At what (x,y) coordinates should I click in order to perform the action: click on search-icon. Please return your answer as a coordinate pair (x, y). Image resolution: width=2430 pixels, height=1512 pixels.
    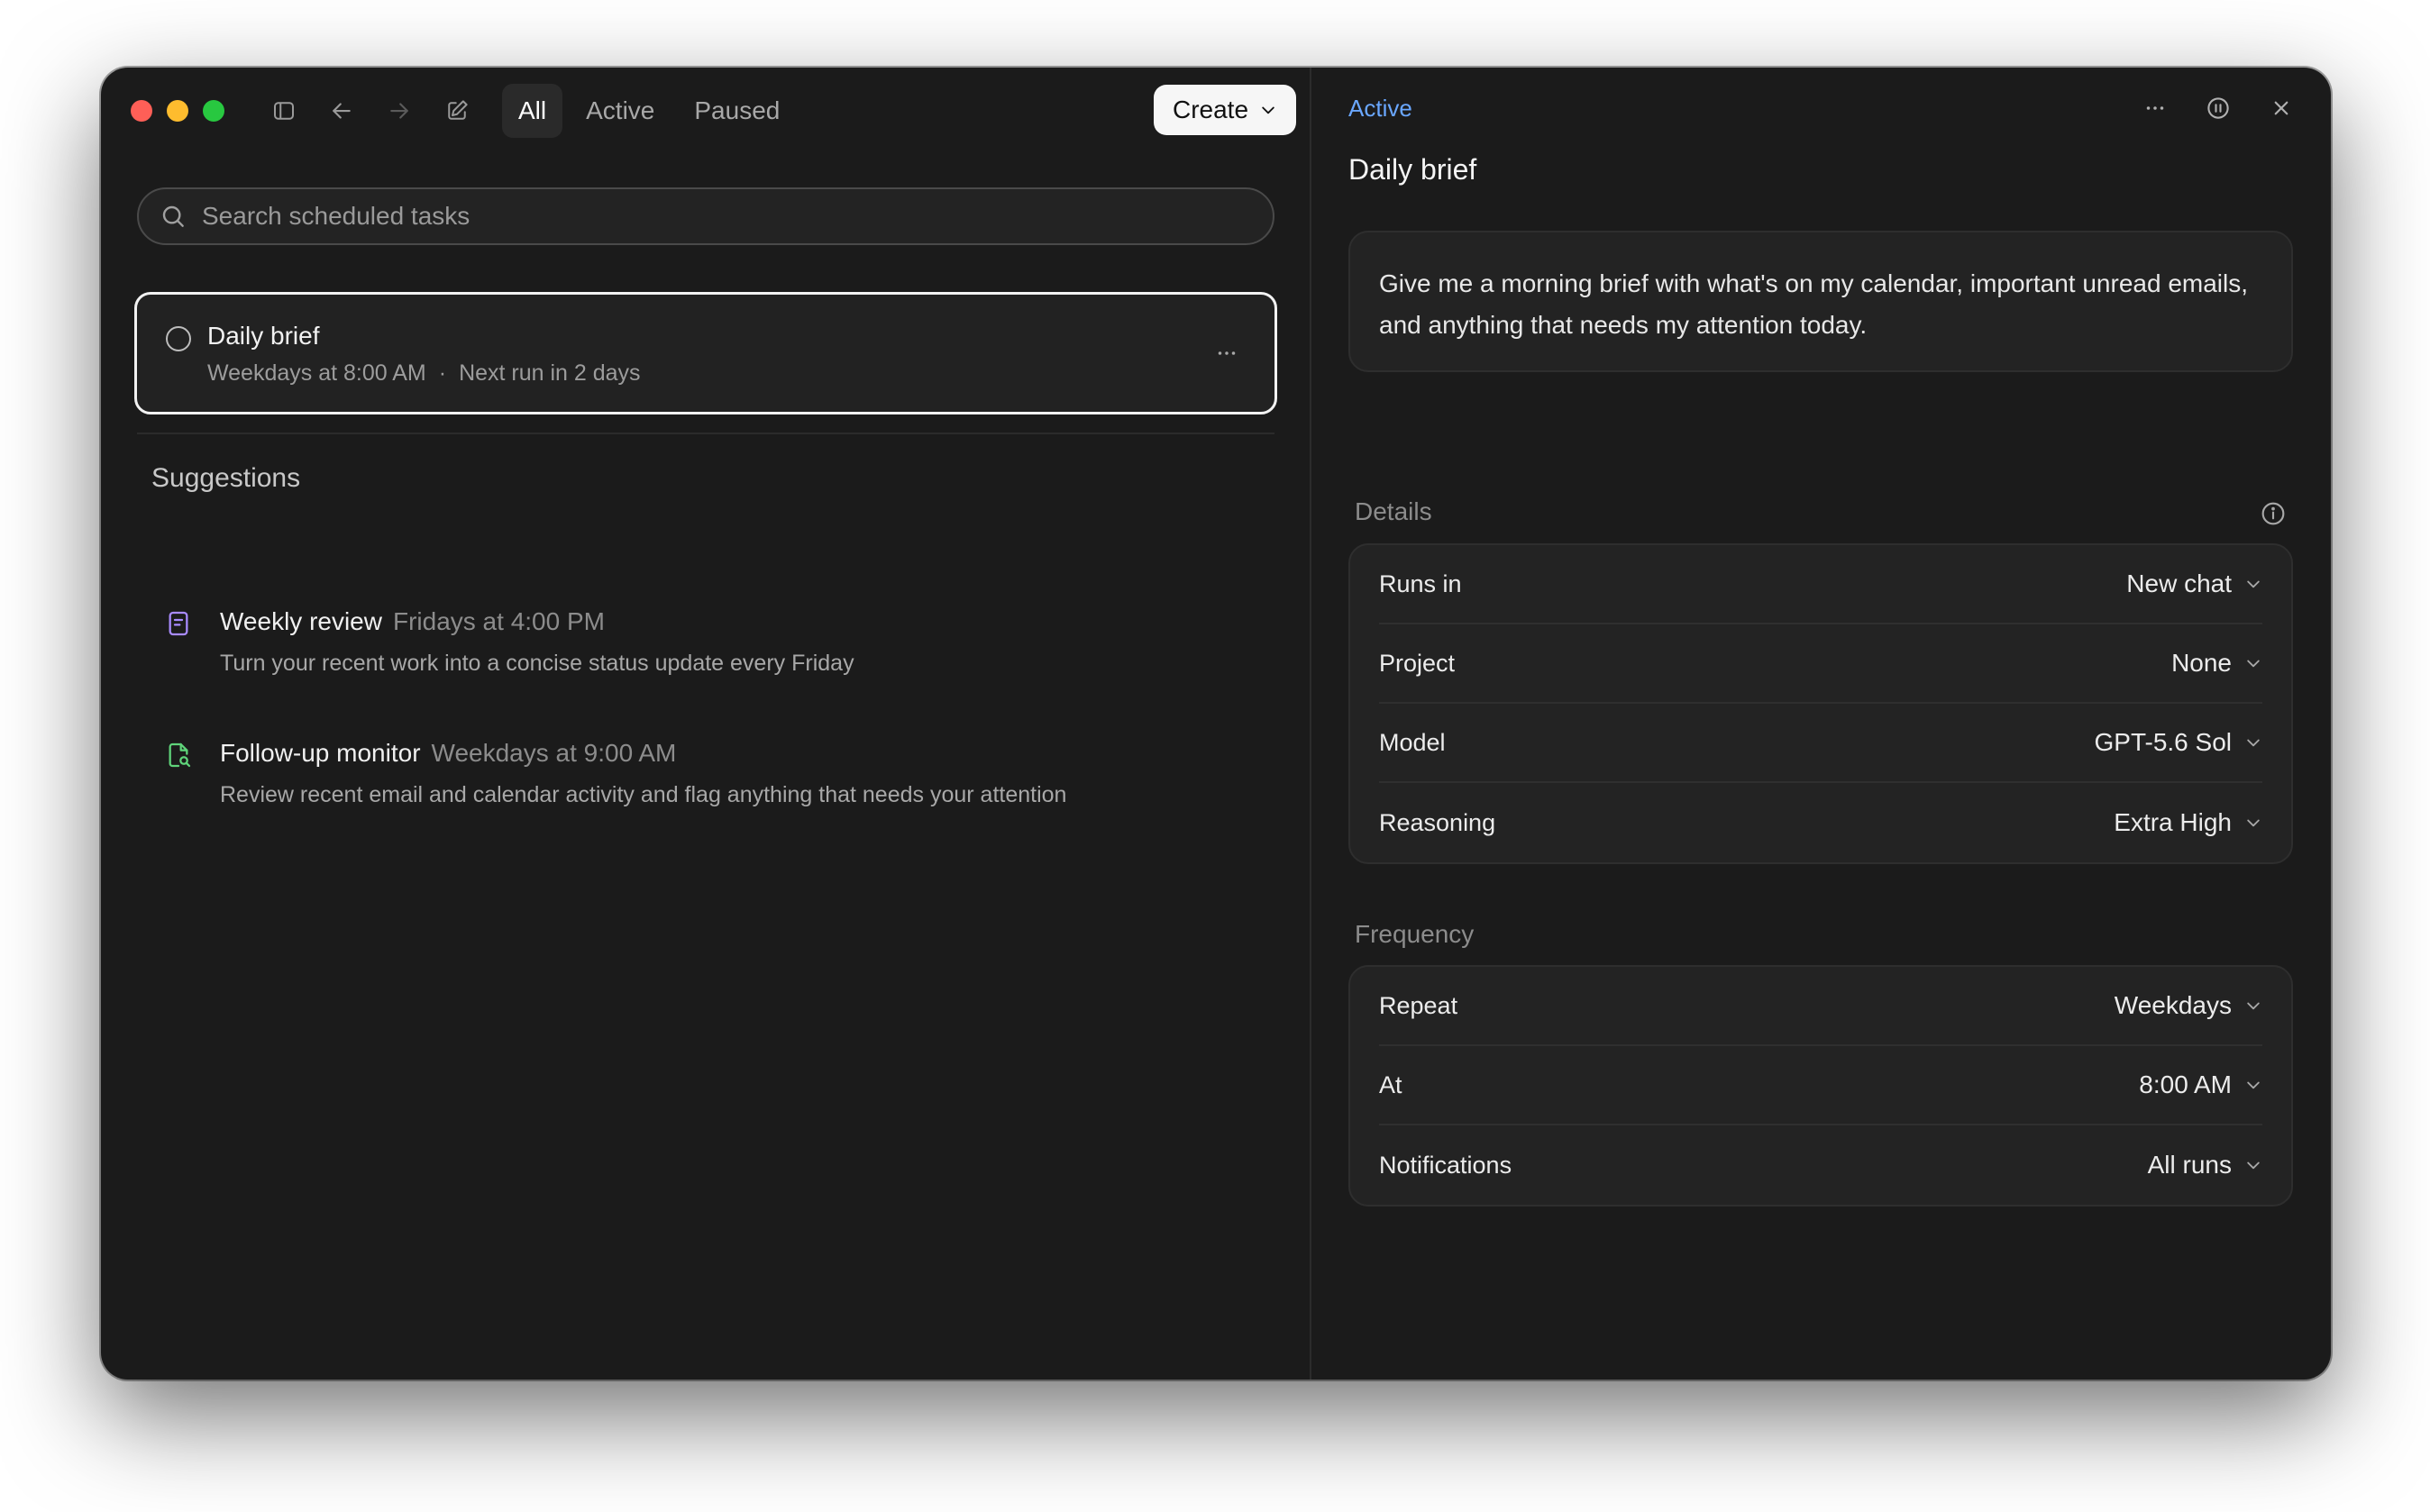
    Looking at the image, I should click on (173, 216).